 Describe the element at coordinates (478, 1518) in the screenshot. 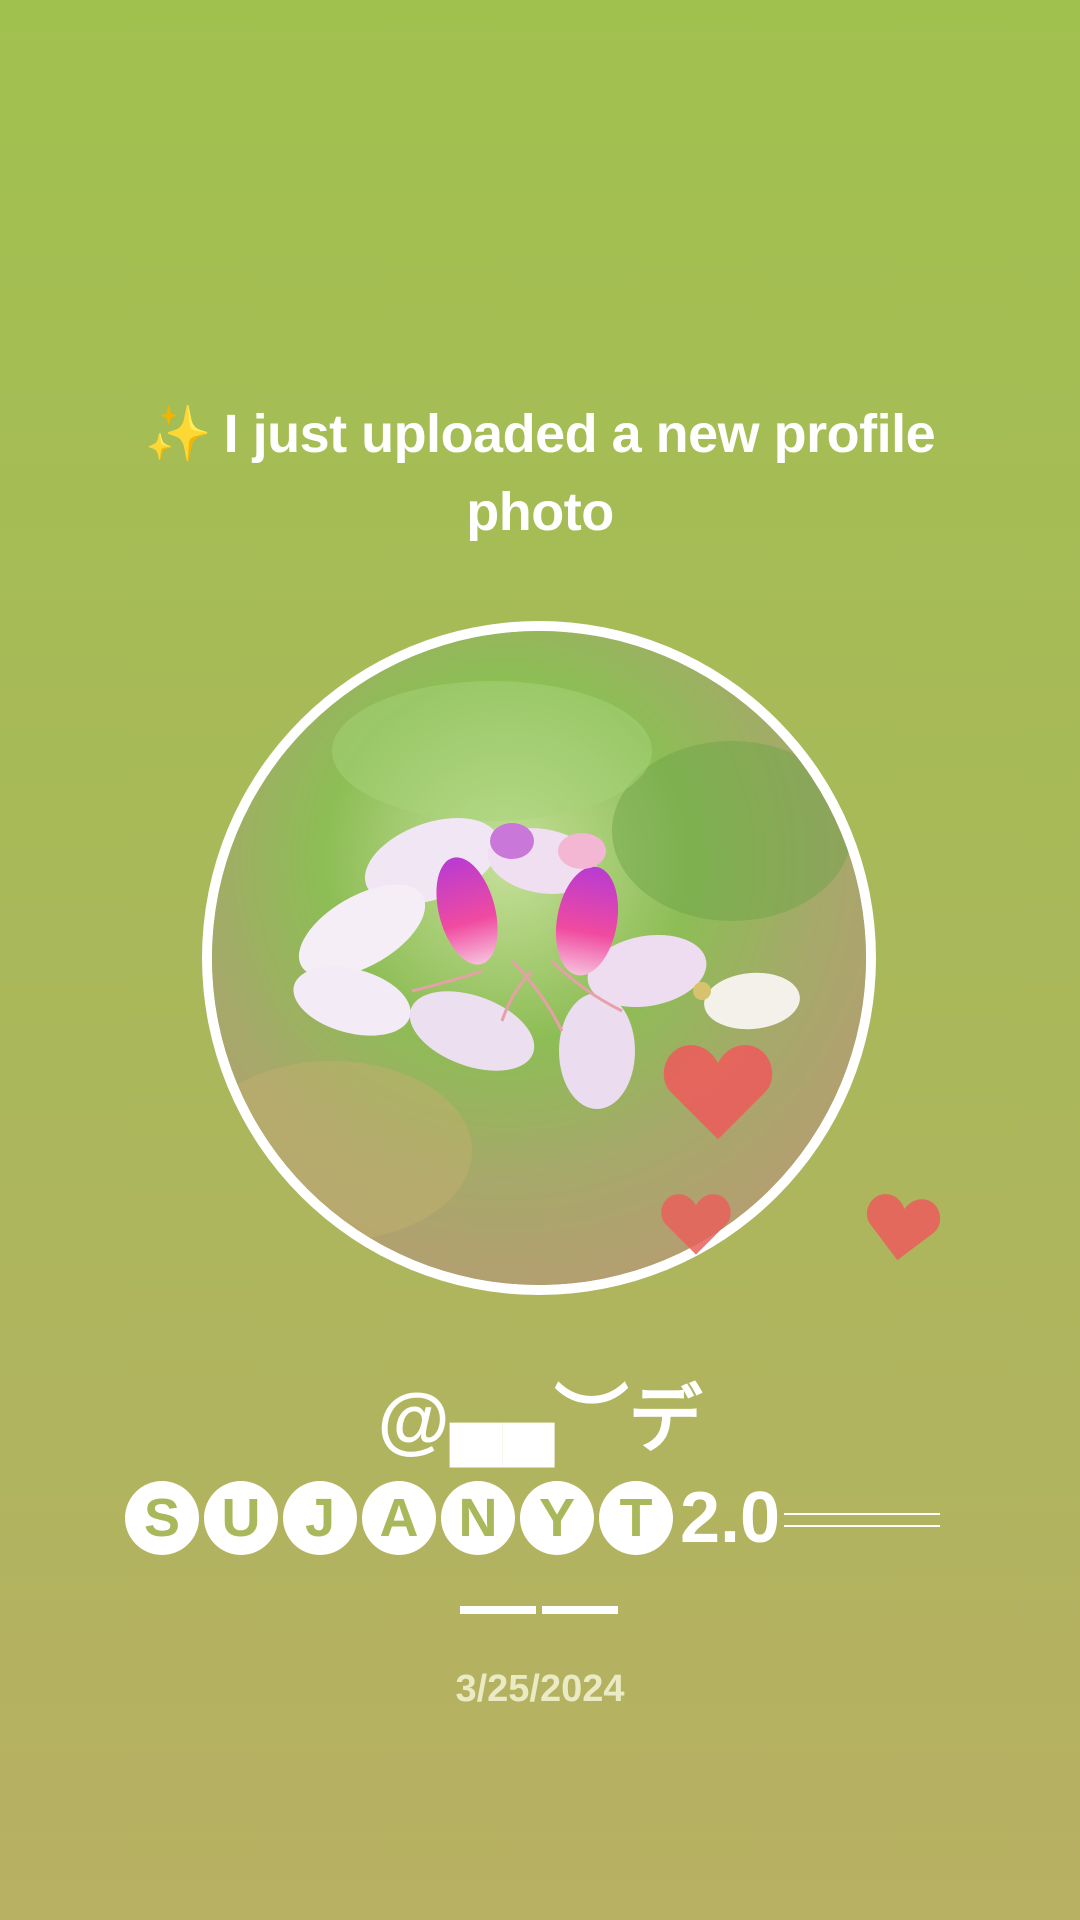

I see `username-letter: N` at that location.